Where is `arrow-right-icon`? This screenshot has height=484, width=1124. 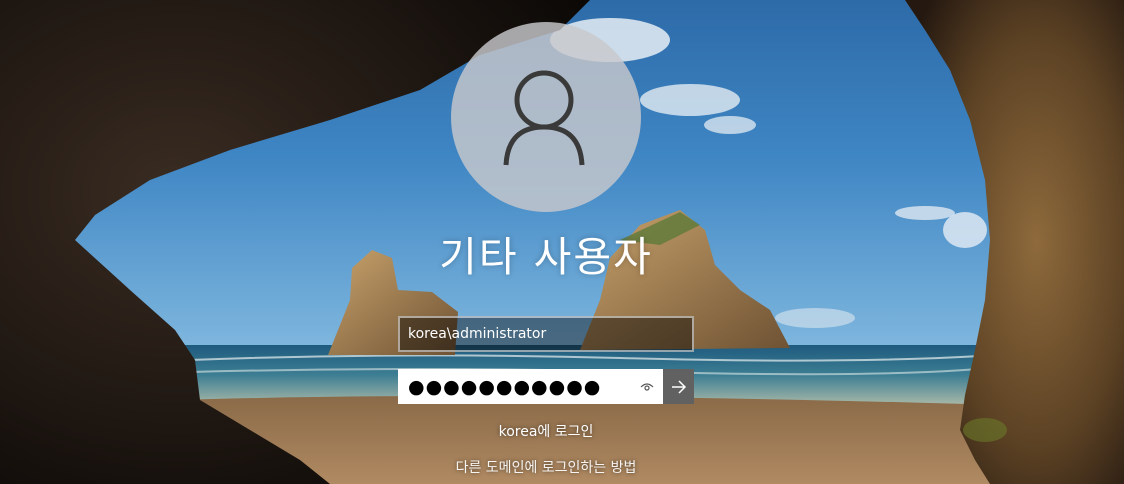 arrow-right-icon is located at coordinates (678, 386).